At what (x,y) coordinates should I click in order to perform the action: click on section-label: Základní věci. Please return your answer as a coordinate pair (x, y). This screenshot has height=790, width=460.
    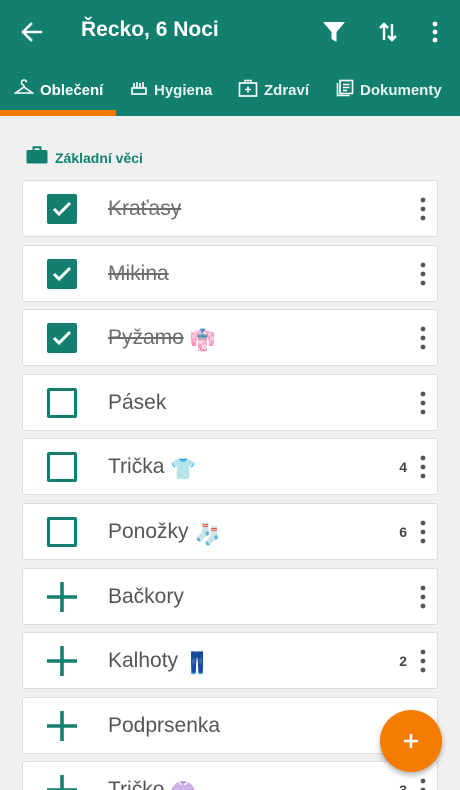
    Looking at the image, I should click on (99, 157).